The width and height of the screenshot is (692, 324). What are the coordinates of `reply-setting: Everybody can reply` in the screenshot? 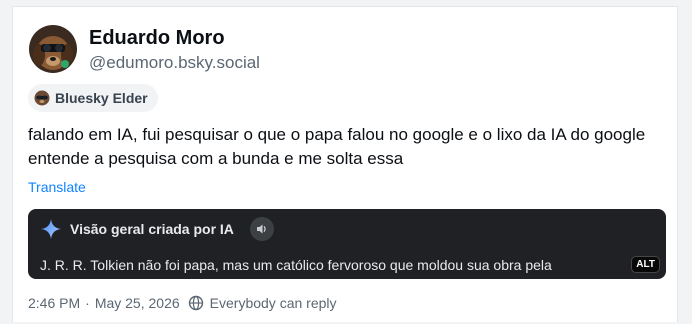 It's located at (273, 303).